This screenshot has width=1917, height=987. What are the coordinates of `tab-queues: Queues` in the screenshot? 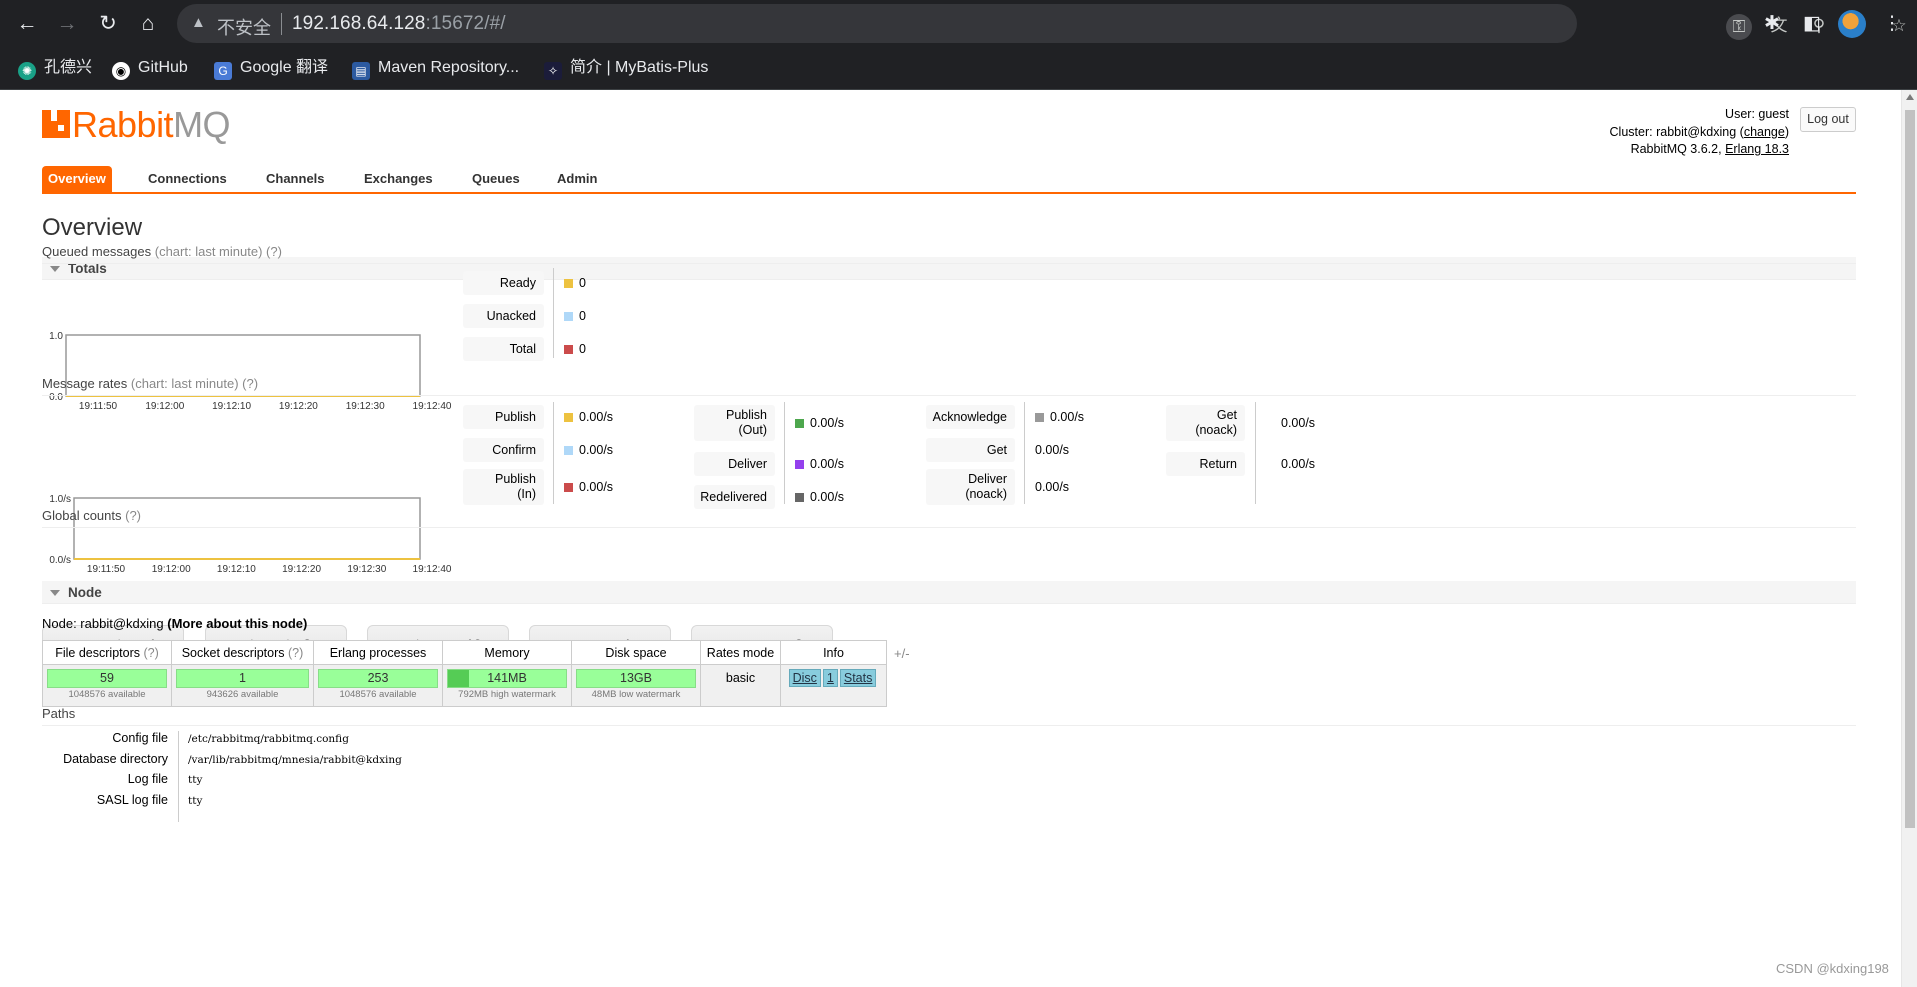 It's located at (496, 179).